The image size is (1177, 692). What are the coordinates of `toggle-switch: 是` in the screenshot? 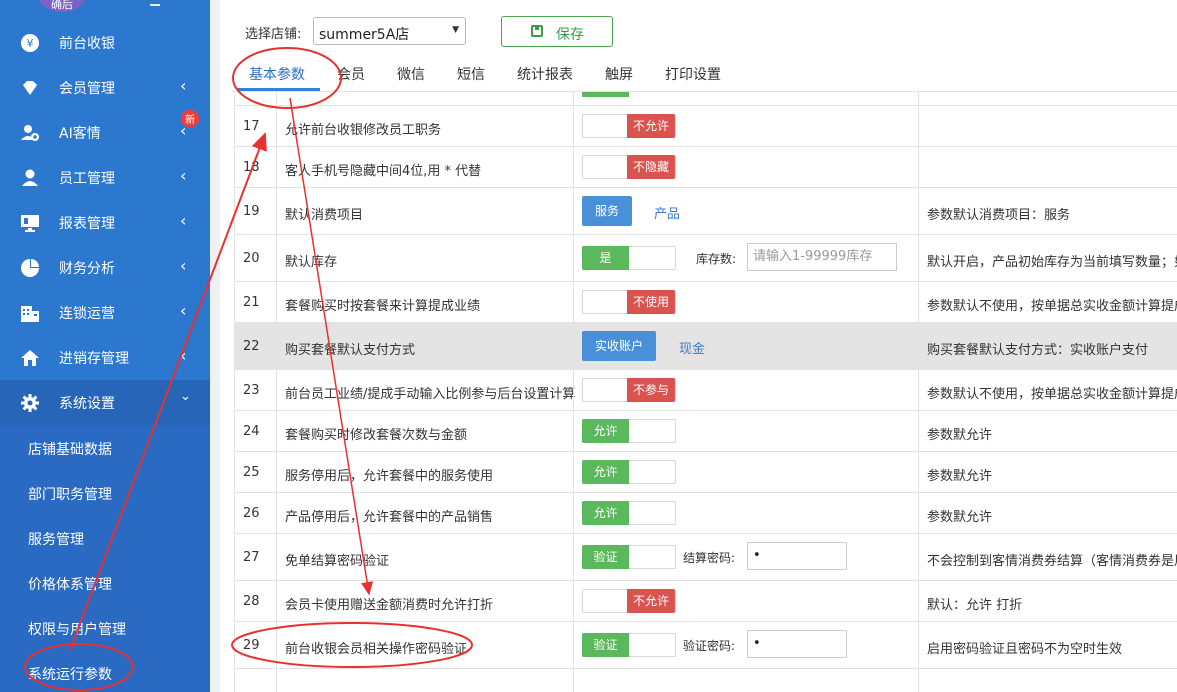 It's located at (629, 258).